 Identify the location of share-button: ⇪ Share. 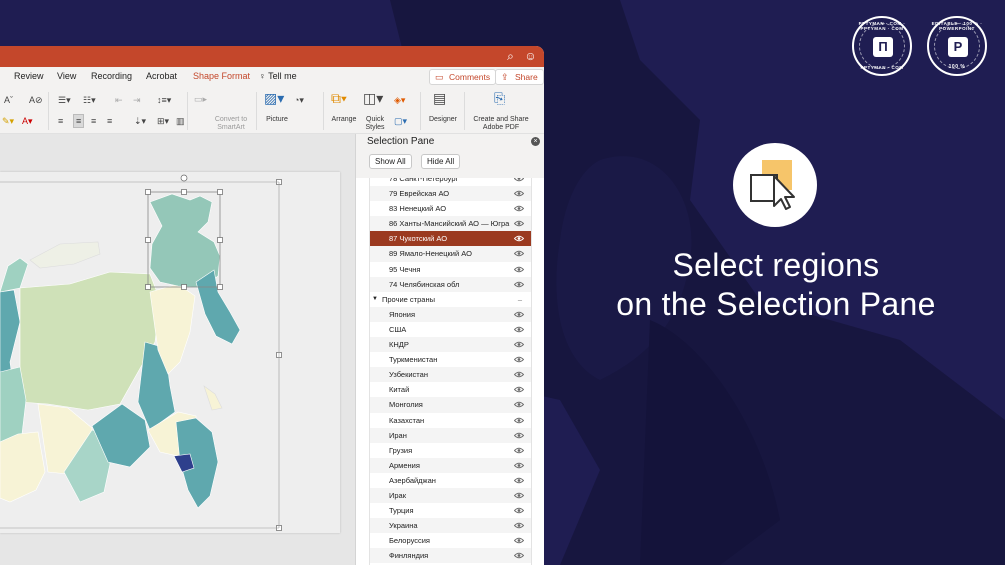
(519, 77).